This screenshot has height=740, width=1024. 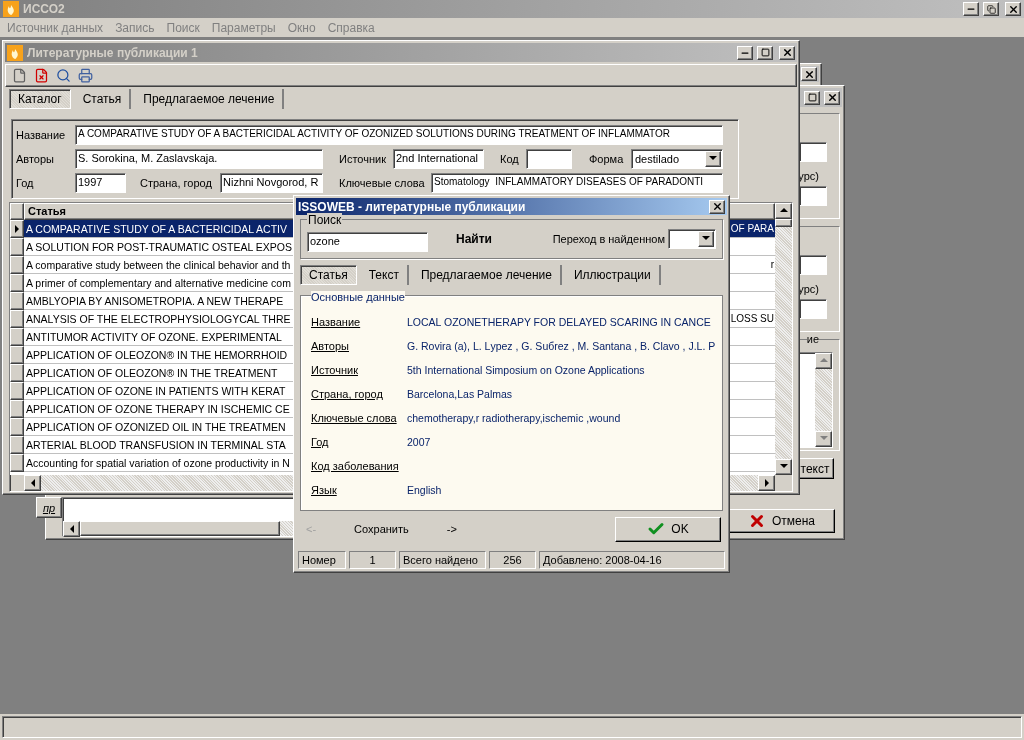 I want to click on cell-text: A primer of complementary and alternative medicine com, so click(x=158, y=282).